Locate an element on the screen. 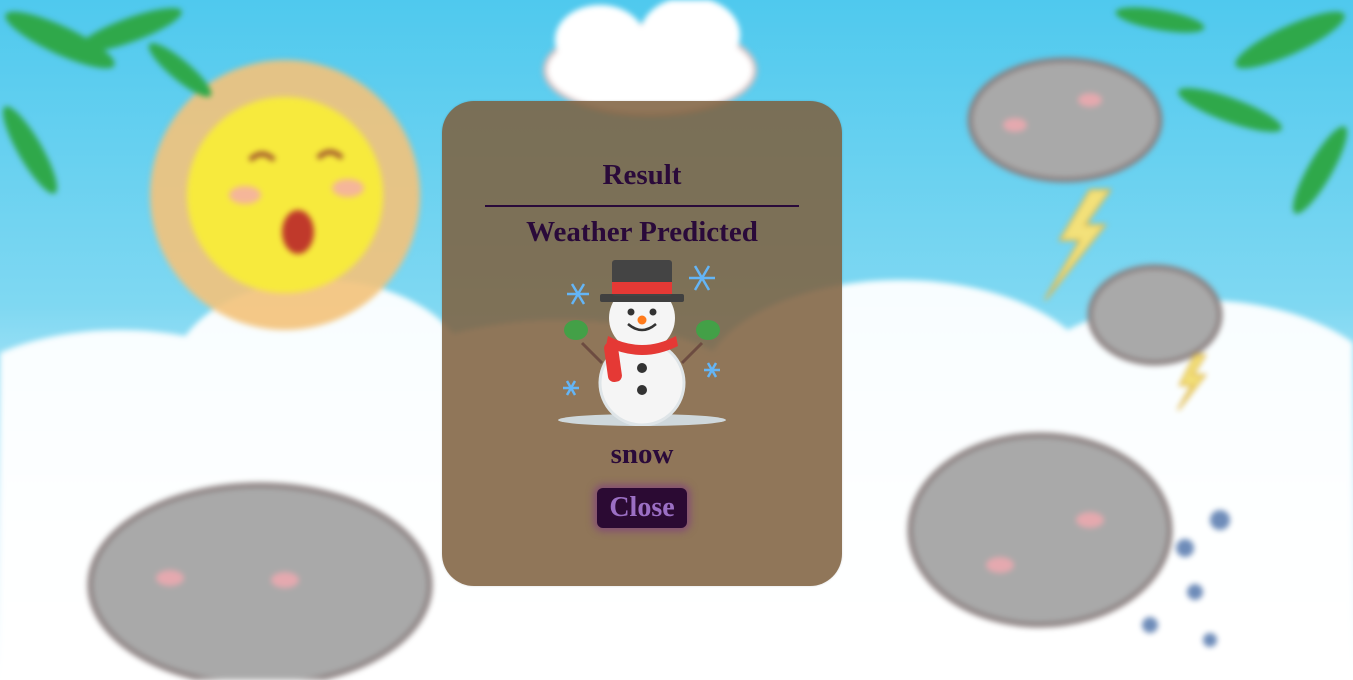 The height and width of the screenshot is (680, 1353). modal-title: Result is located at coordinates (642, 175).